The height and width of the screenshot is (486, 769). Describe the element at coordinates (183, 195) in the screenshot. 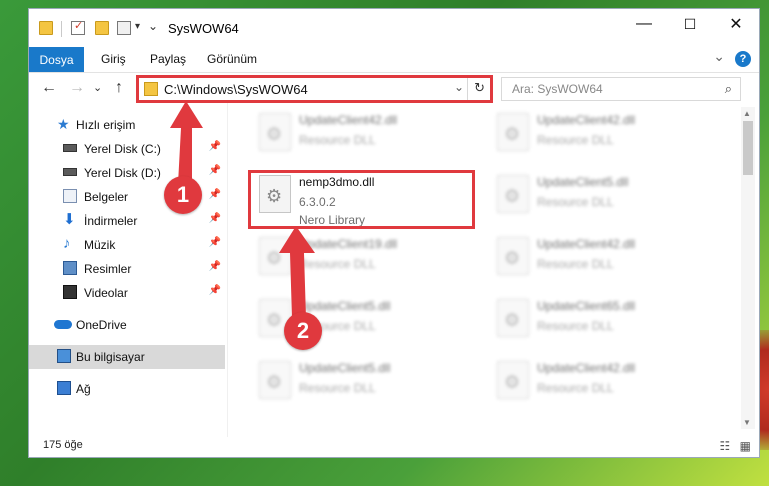

I see `step-badge-1: 1` at that location.